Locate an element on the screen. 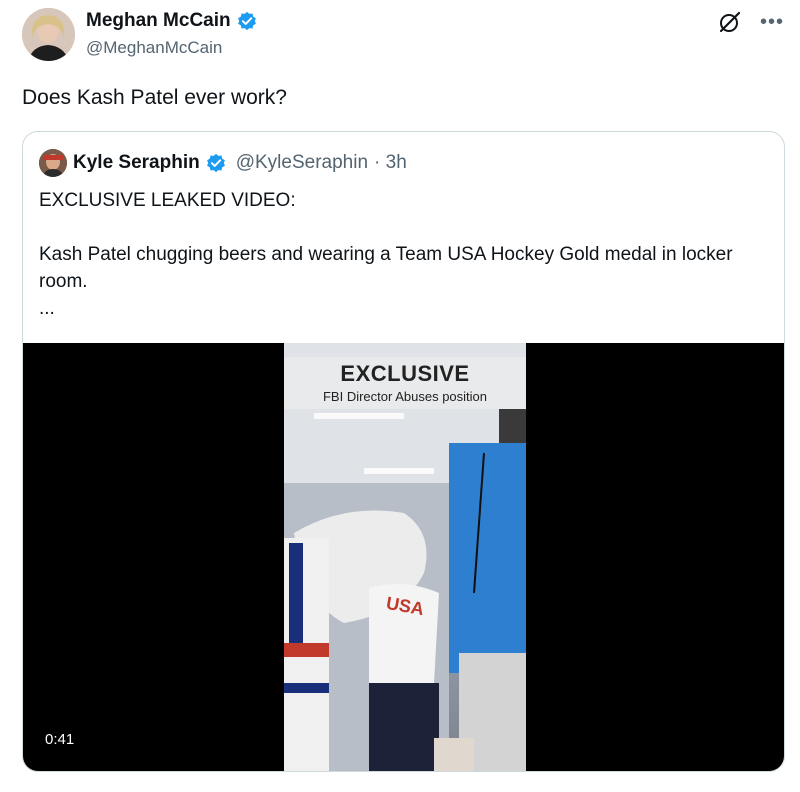 The height and width of the screenshot is (792, 800). video-banner: EXCLUSIVE FBI Director Abuses position is located at coordinates (405, 383).